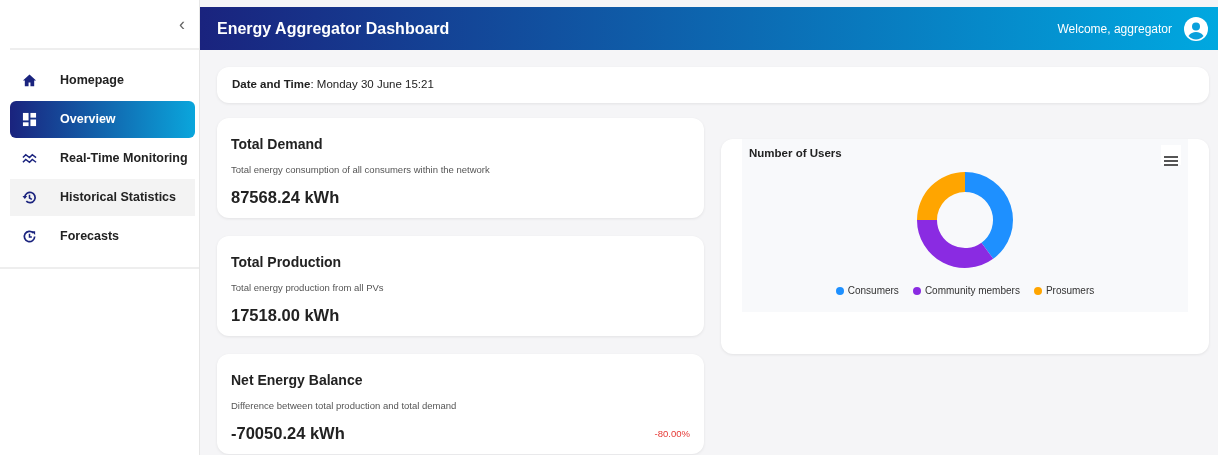 Image resolution: width=1218 pixels, height=455 pixels. What do you see at coordinates (672, 433) in the screenshot?
I see `change-percentage: -80.00%` at bounding box center [672, 433].